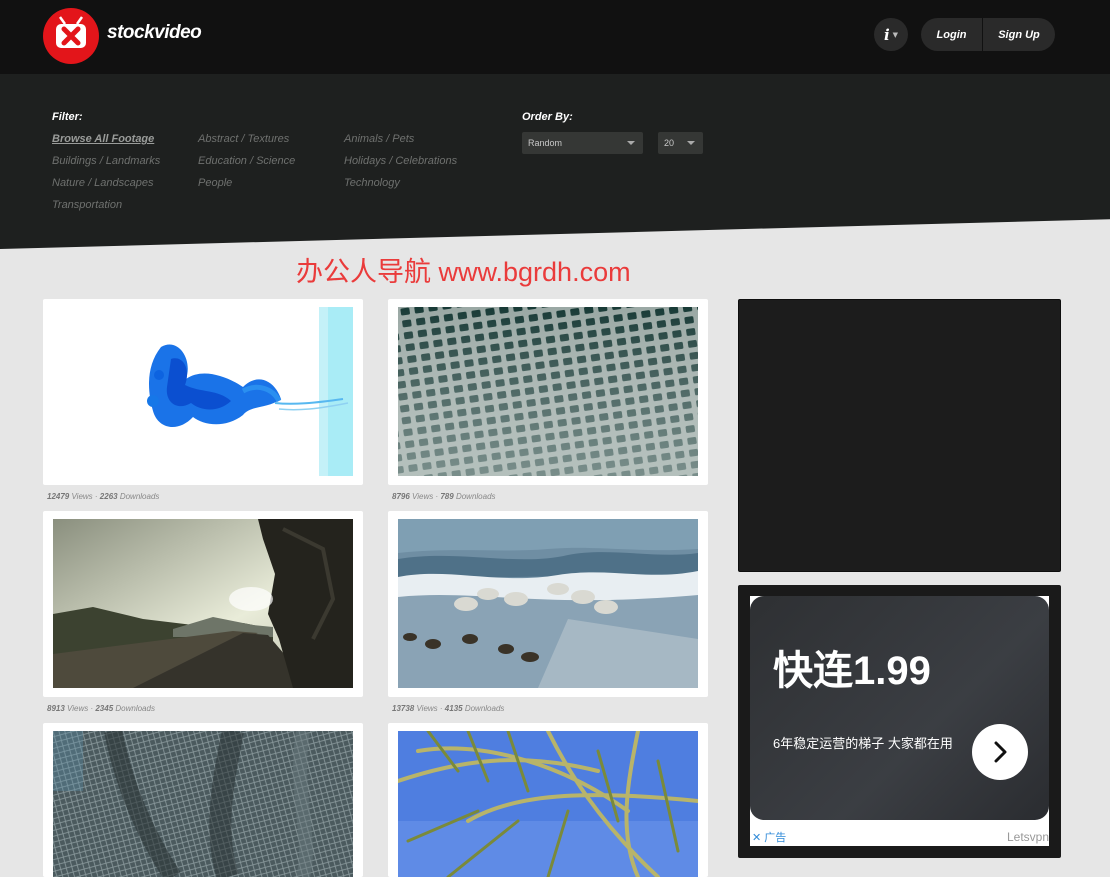  I want to click on sort-select: Random, so click(582, 143).